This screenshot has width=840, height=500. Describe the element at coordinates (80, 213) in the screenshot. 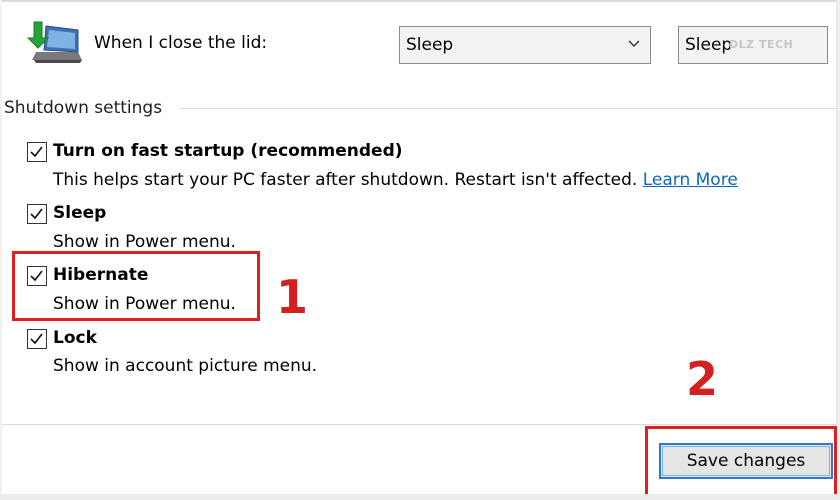

I see `sleep-label: Sleep` at that location.